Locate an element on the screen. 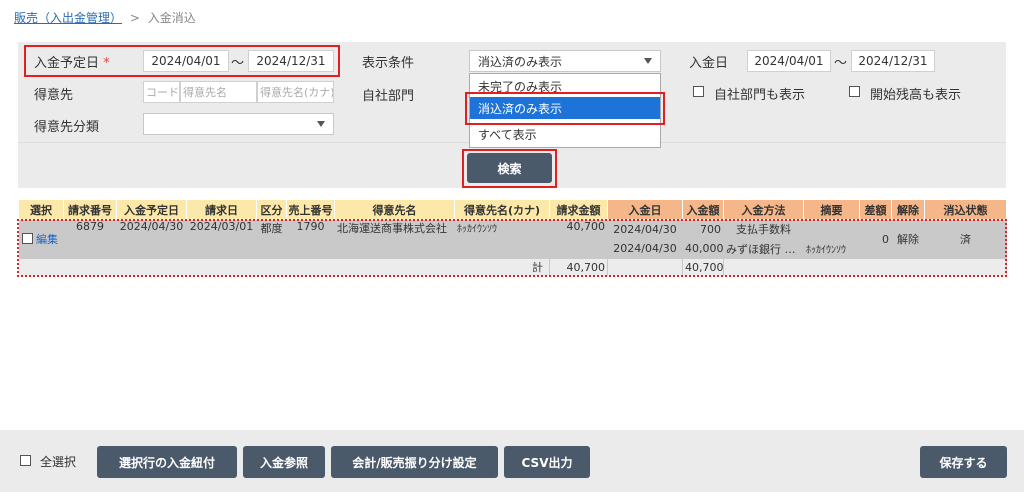 The image size is (1024, 492). allocation-settings-button: 会計/販売振り分け設定 is located at coordinates (414, 462).